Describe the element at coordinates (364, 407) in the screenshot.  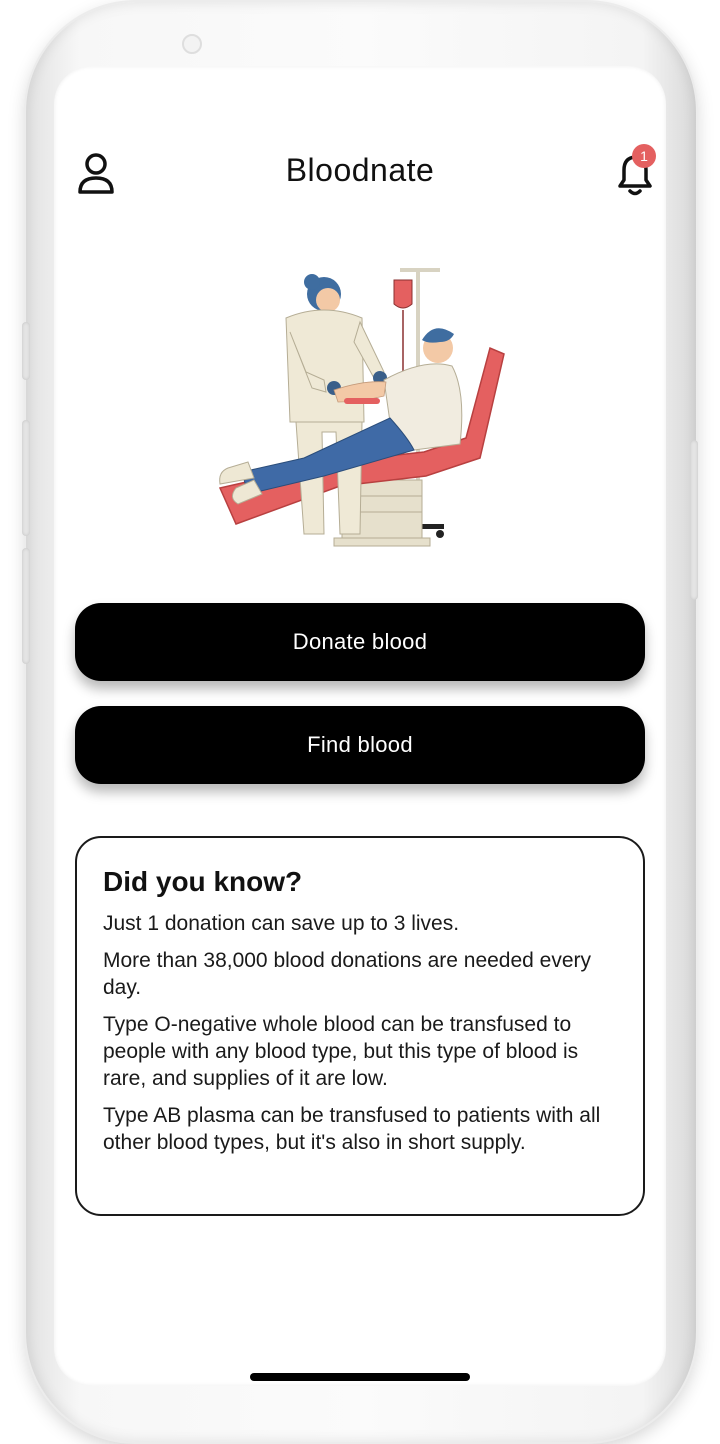
I see `blood-donation-illustration` at that location.